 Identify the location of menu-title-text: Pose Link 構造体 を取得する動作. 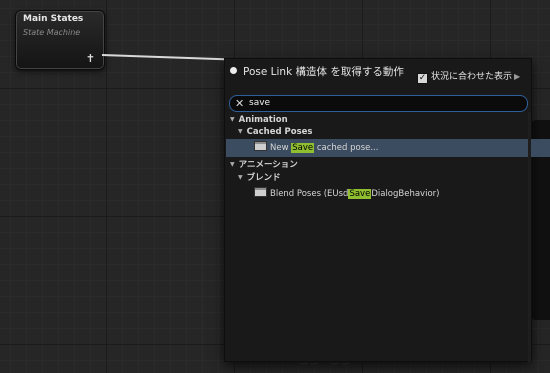
(323, 72).